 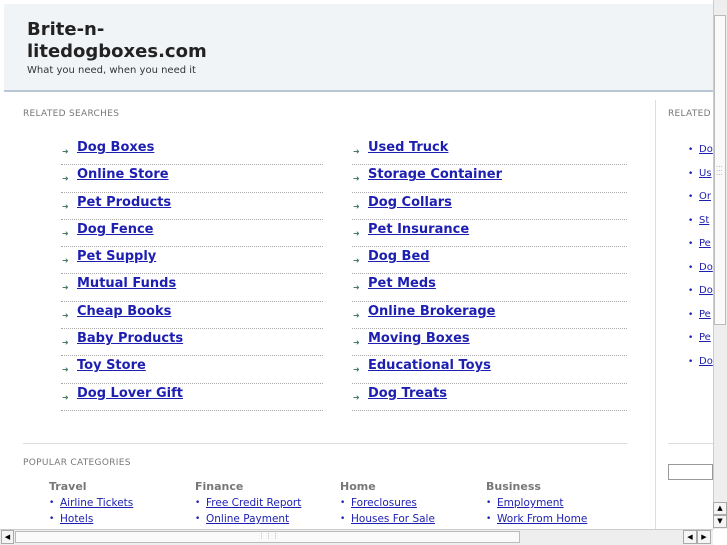 I want to click on search-link: Educational Toys, so click(x=429, y=365).